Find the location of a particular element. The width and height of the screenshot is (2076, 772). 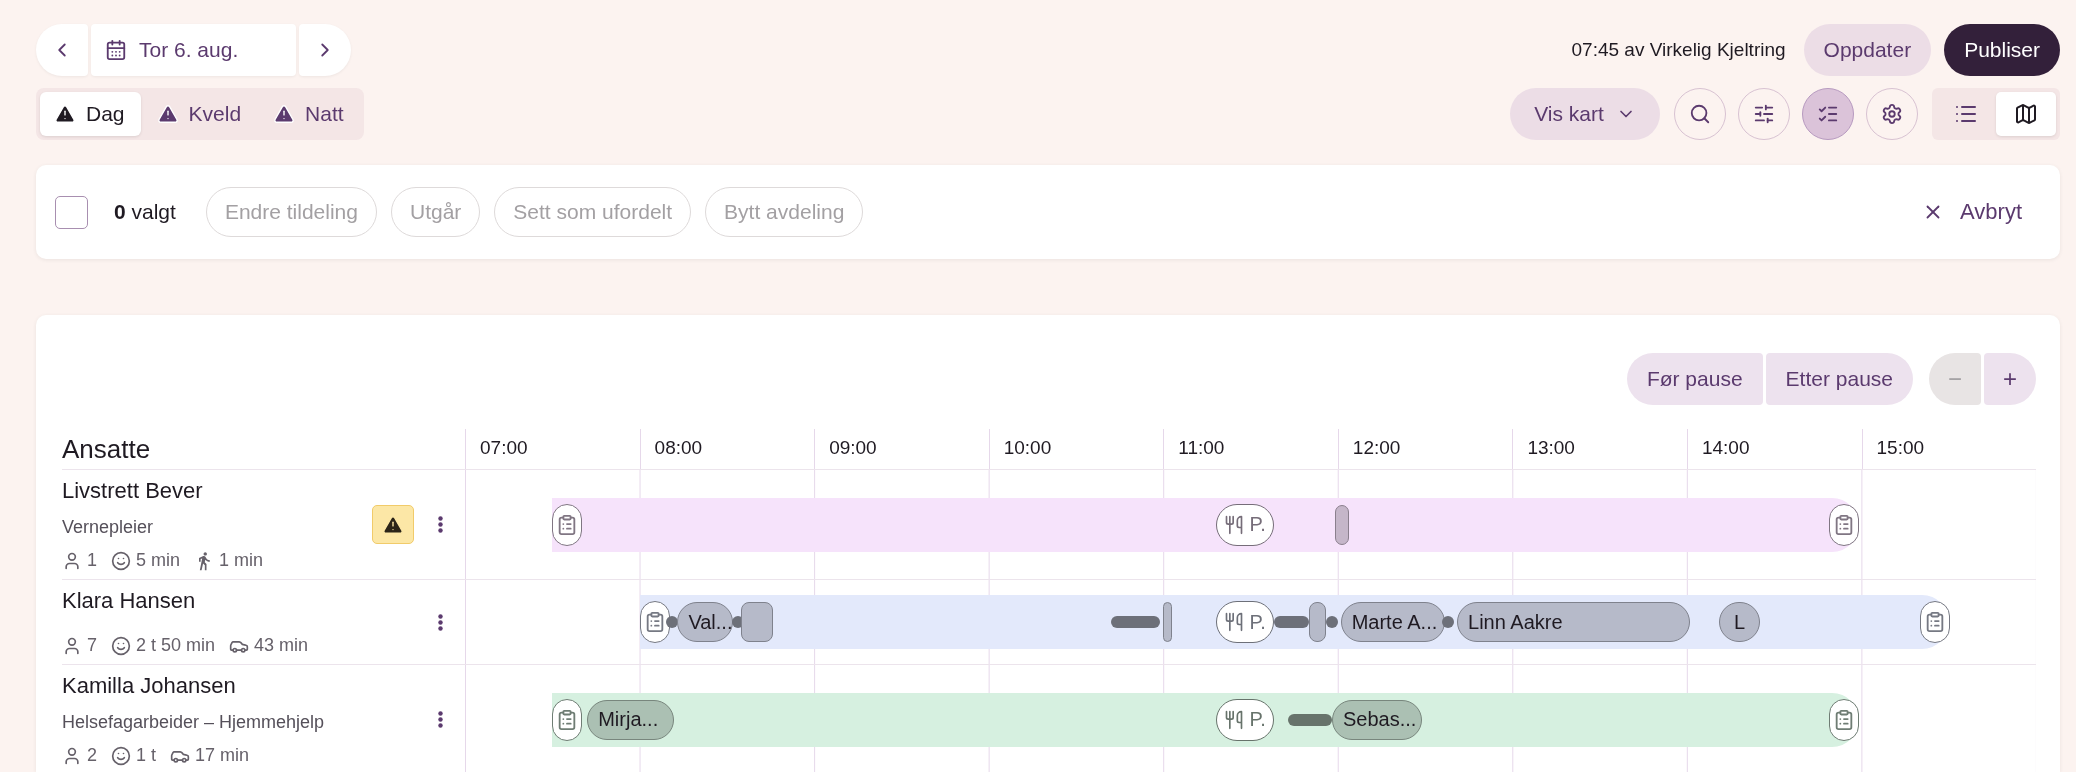

last-published-text: 07:45 av Virkelig Kjeltring is located at coordinates (1678, 50).